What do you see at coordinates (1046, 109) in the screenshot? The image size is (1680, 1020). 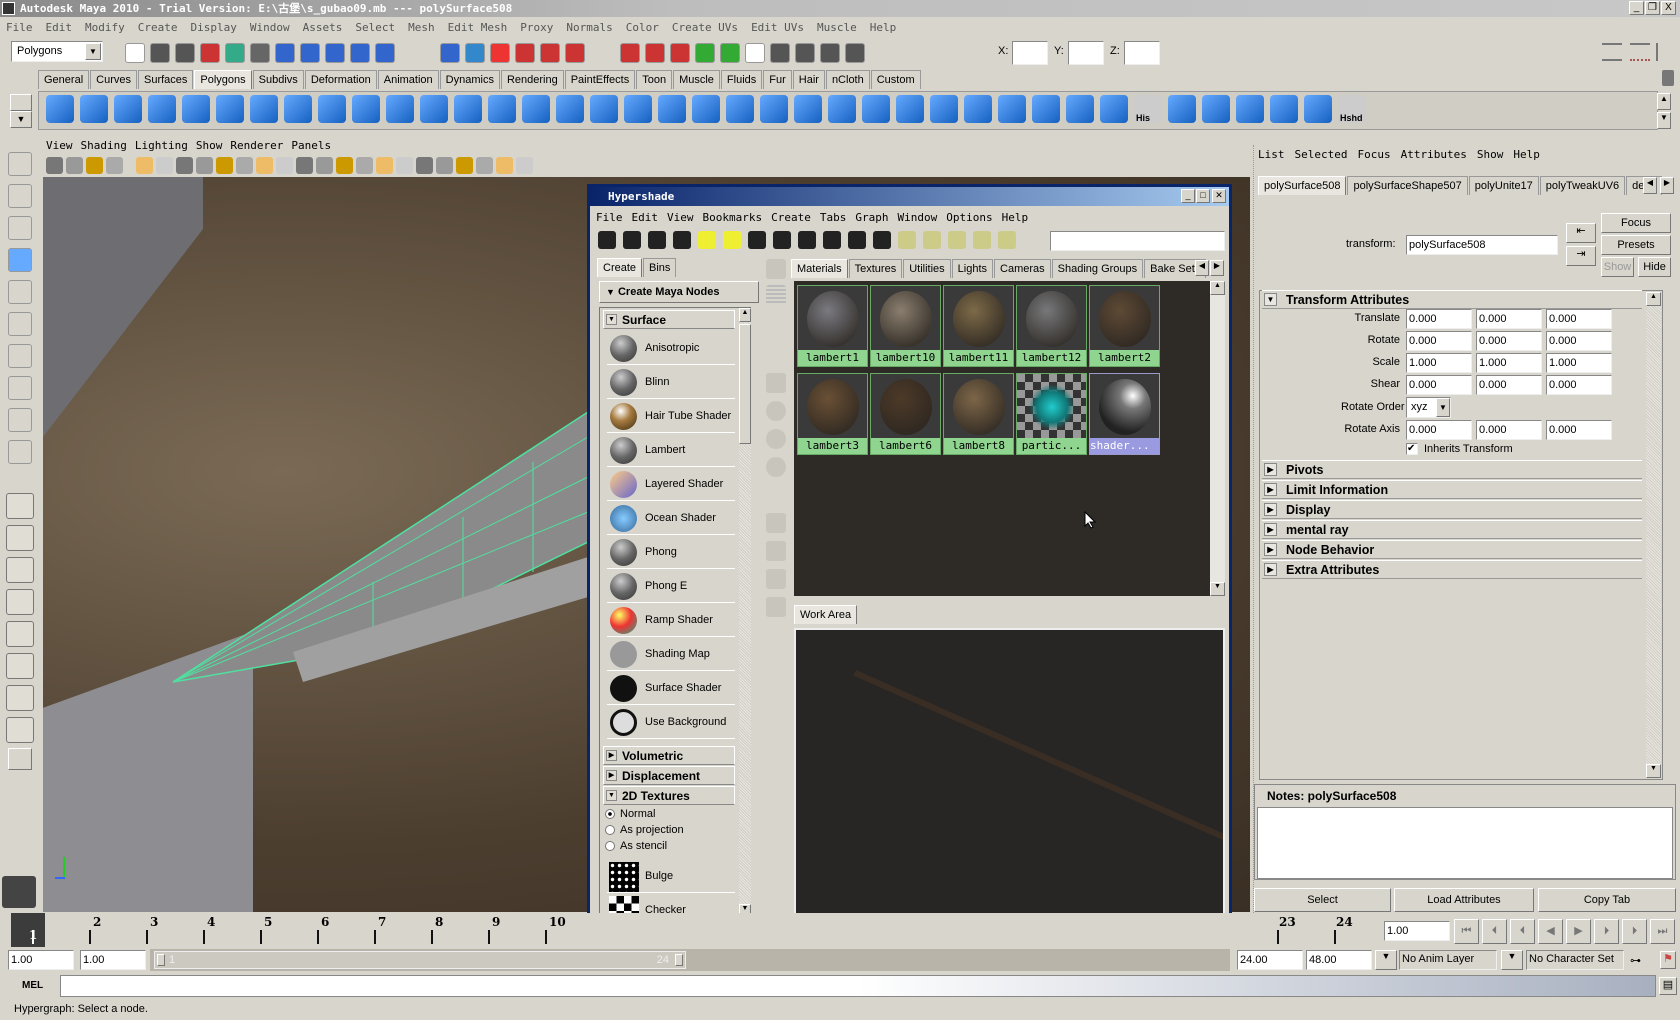 I see `uv-spherical-icon` at bounding box center [1046, 109].